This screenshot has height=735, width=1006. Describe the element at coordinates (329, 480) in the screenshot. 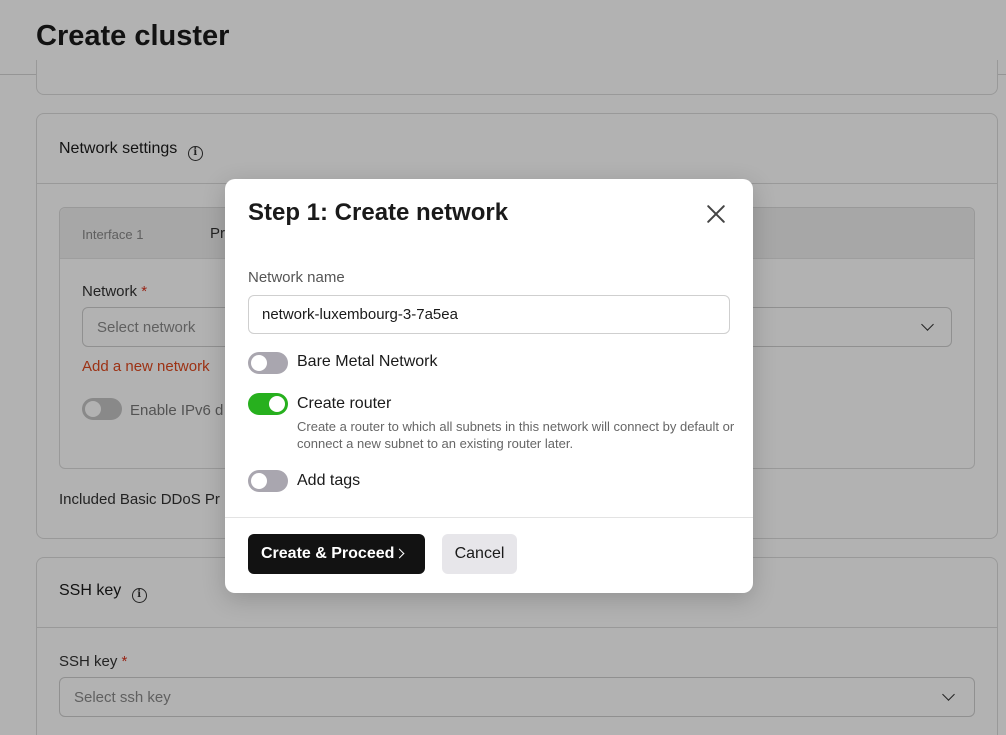

I see `add-tags-label: Add tags` at that location.